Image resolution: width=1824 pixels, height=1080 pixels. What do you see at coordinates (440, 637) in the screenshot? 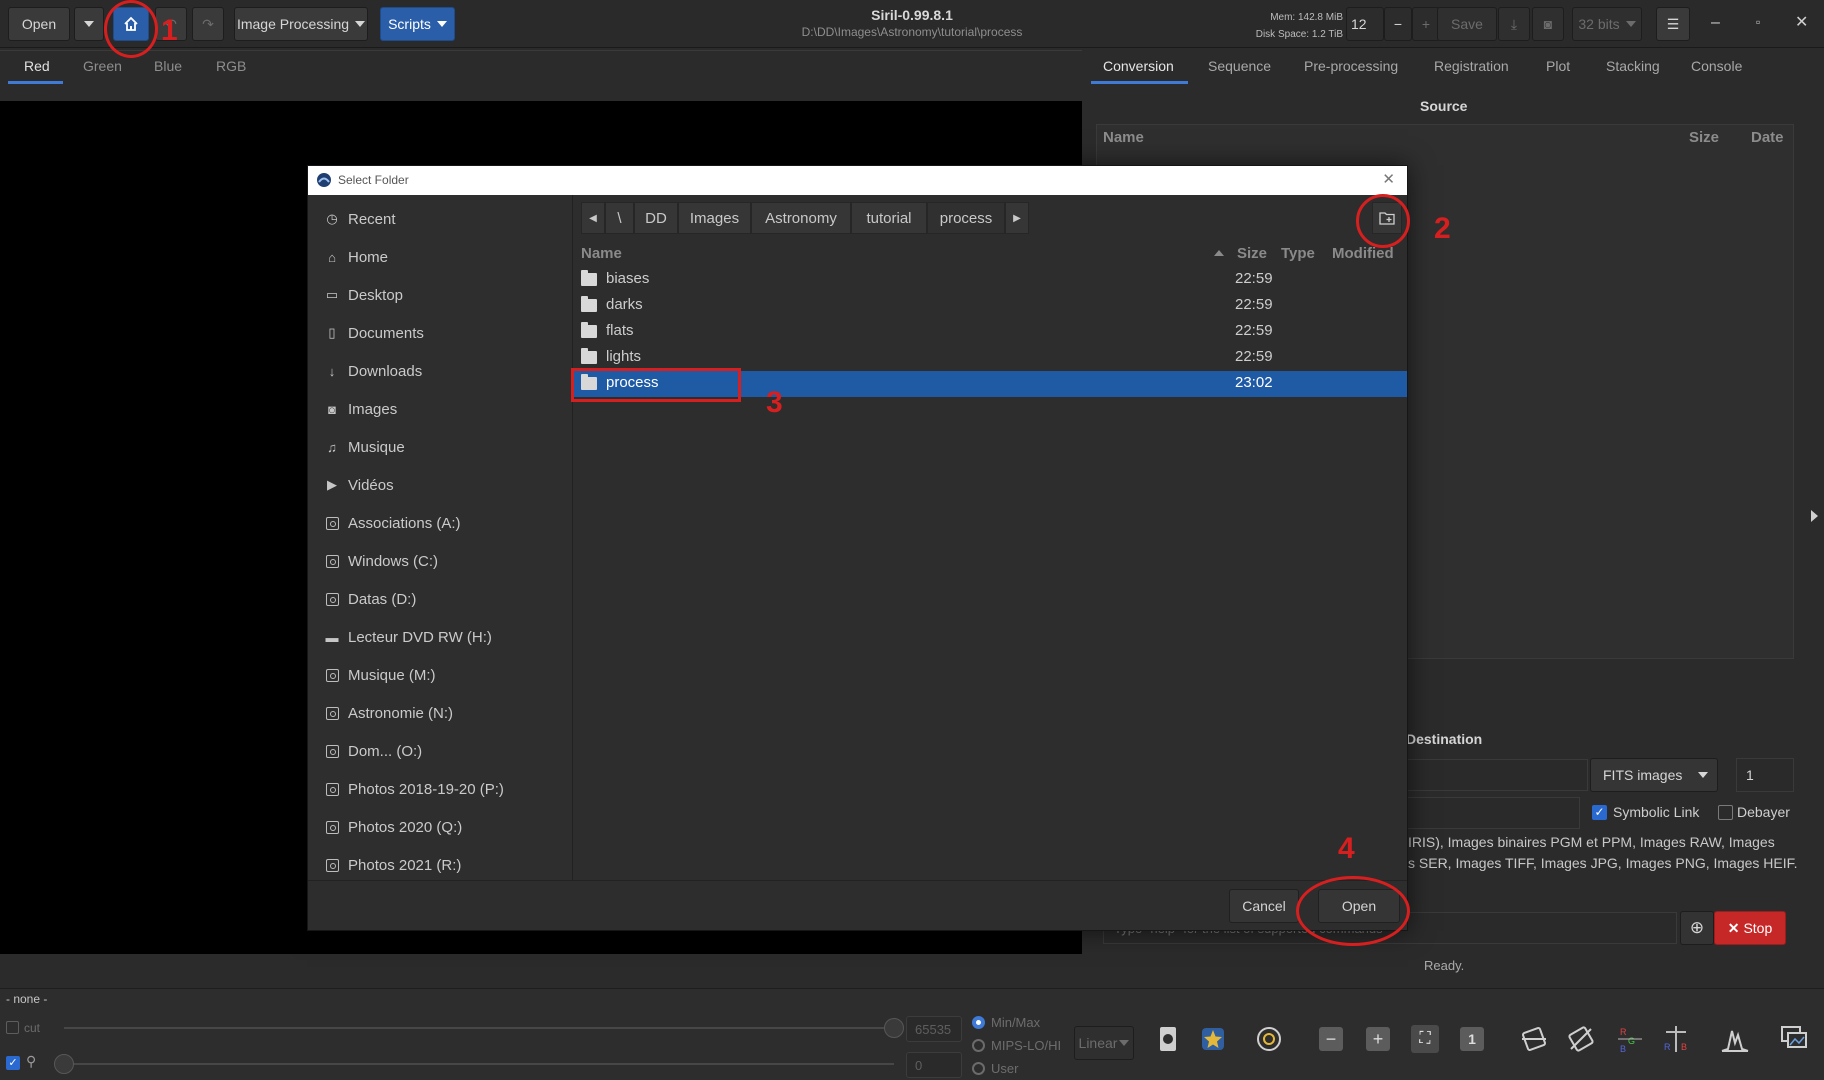
I see `place-drive-h: ▬ Lecteur DVD RW (H:)` at bounding box center [440, 637].